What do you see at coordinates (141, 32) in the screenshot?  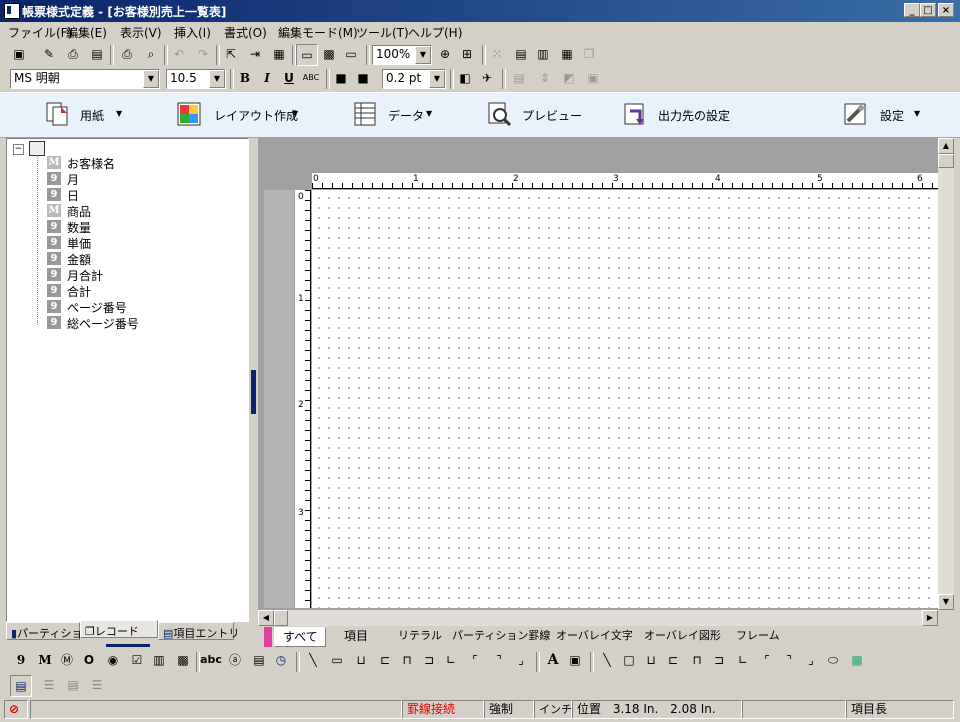 I see `menu-view: 表示(V)` at bounding box center [141, 32].